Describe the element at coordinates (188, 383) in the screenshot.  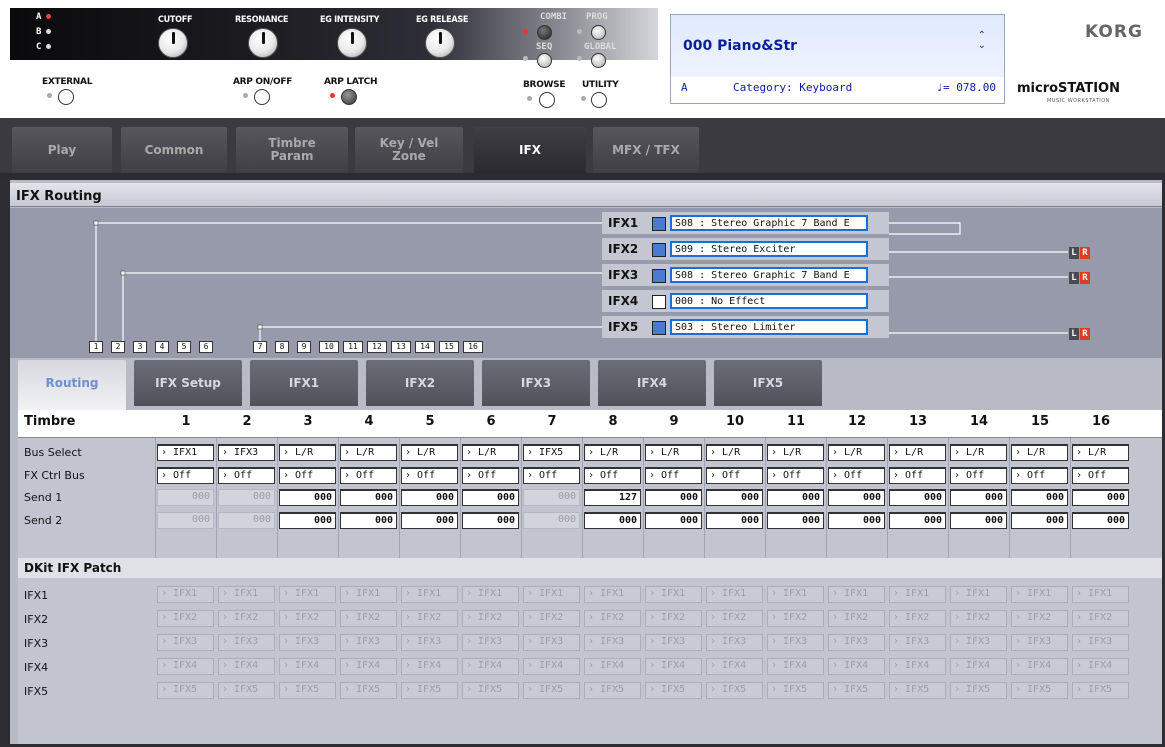
I see `subtab-ifx-setup: IFX Setup` at that location.